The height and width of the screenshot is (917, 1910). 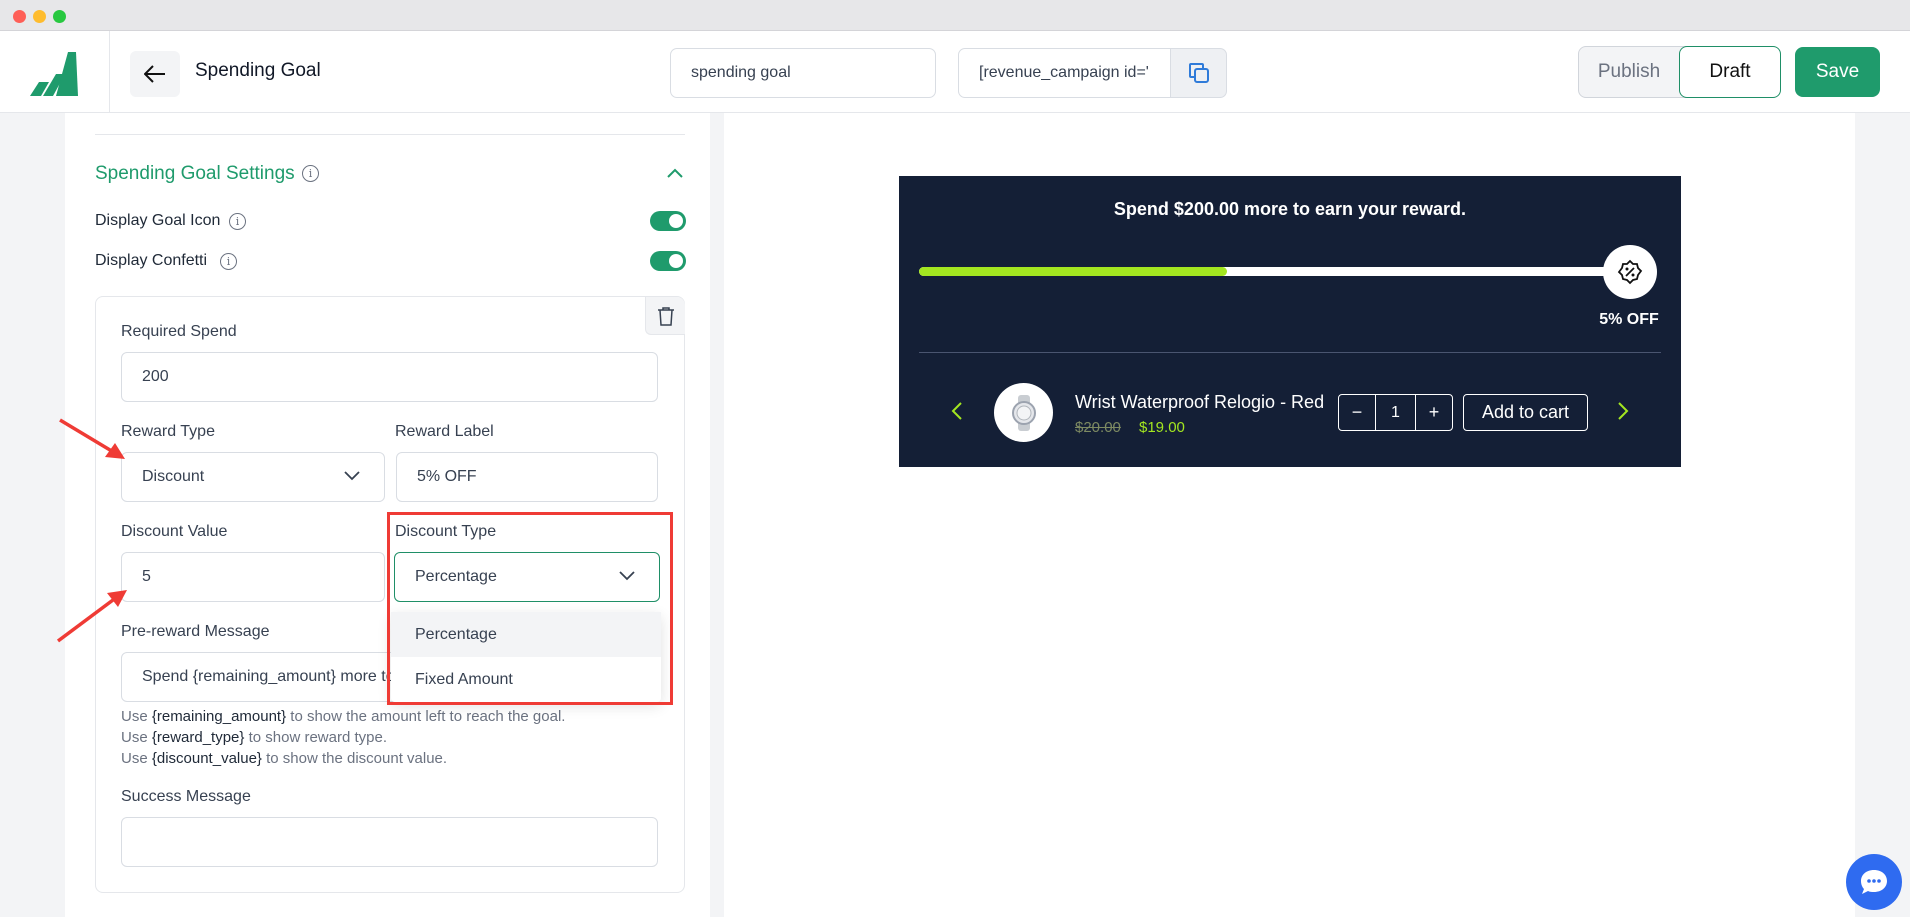 I want to click on product-name: Wrist Waterproof Relogio - Red, so click(x=1199, y=402).